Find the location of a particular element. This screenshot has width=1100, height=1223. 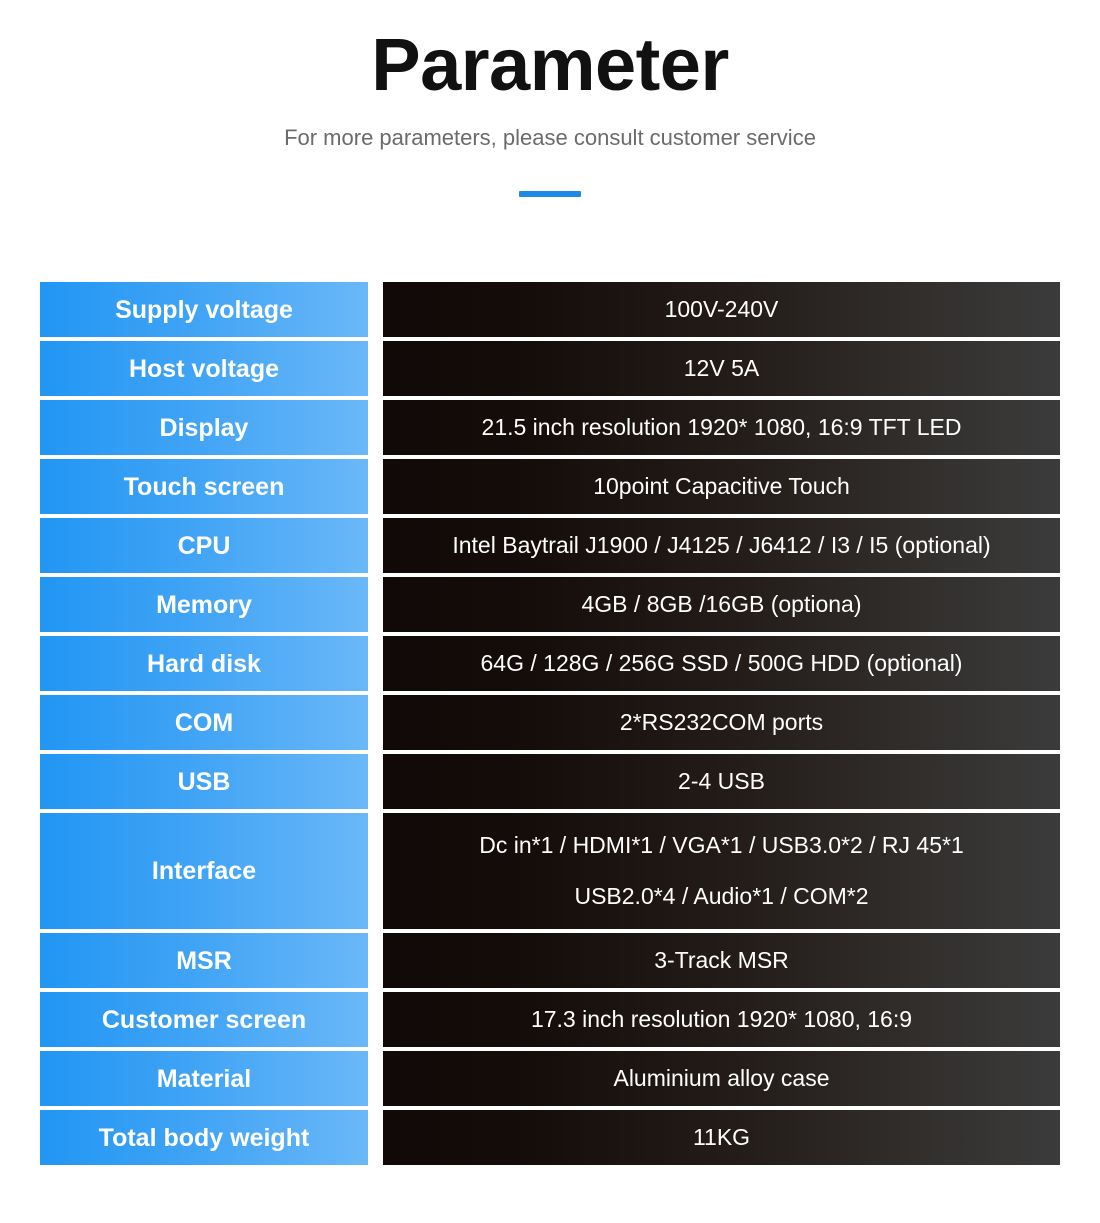

spec-value-text: 11KG is located at coordinates (721, 1137).